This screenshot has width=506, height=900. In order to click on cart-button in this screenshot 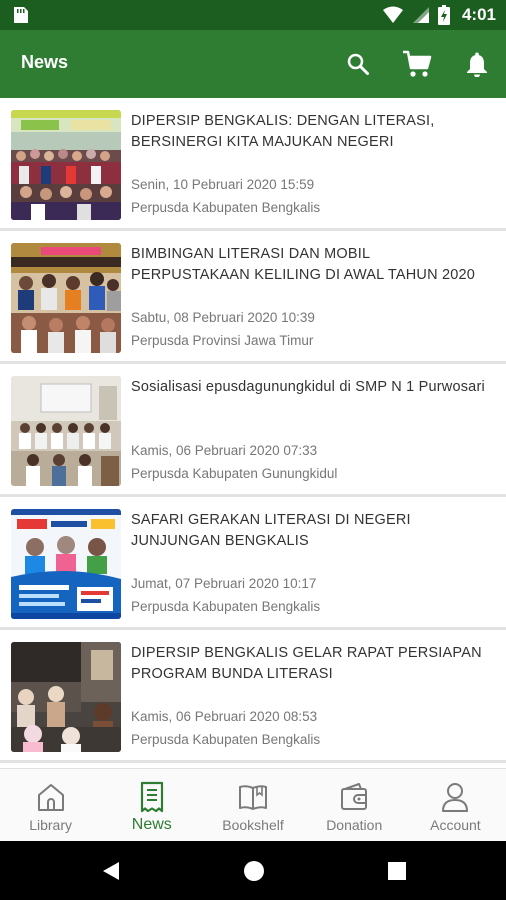, I will do `click(417, 64)`.